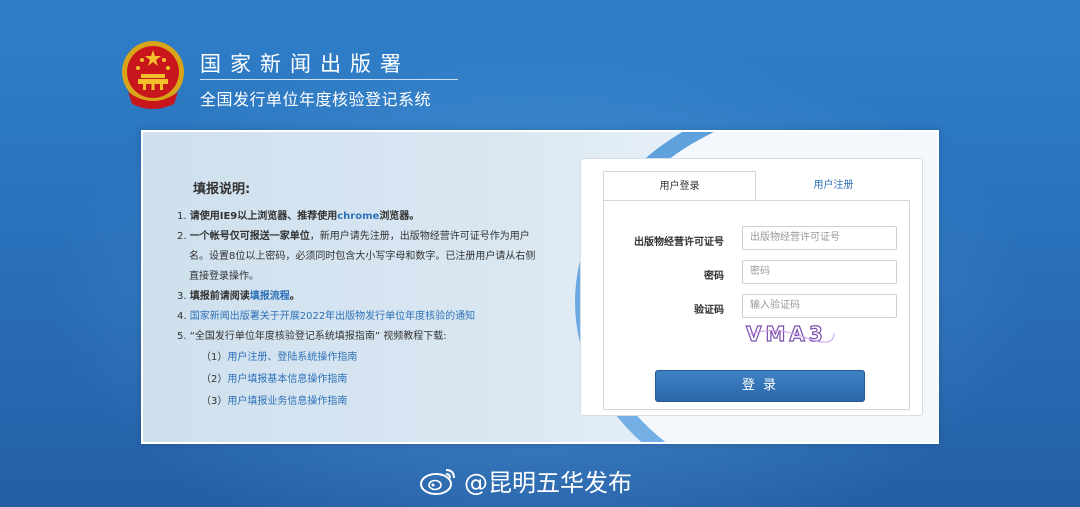 This screenshot has width=1080, height=507. I want to click on guide-link-business-info: 用户填报业务信息操作指南, so click(287, 401).